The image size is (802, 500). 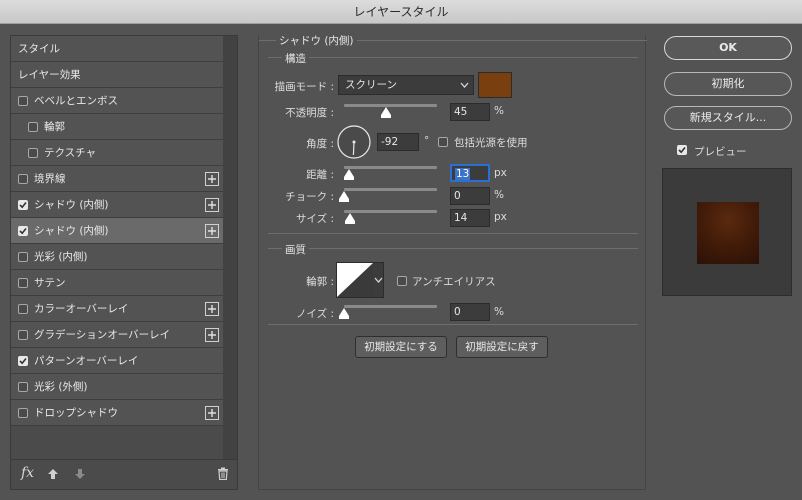 What do you see at coordinates (320, 175) in the screenshot?
I see `distance-label: 距離 :` at bounding box center [320, 175].